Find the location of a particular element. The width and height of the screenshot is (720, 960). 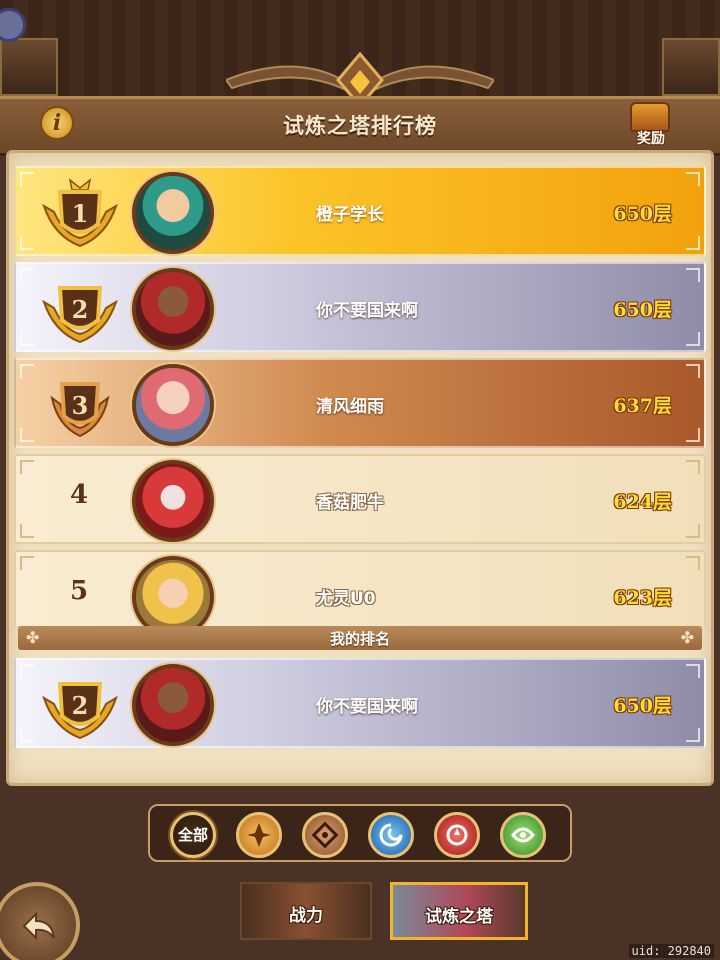

faction-filter-bar: 全部 is located at coordinates (360, 833).